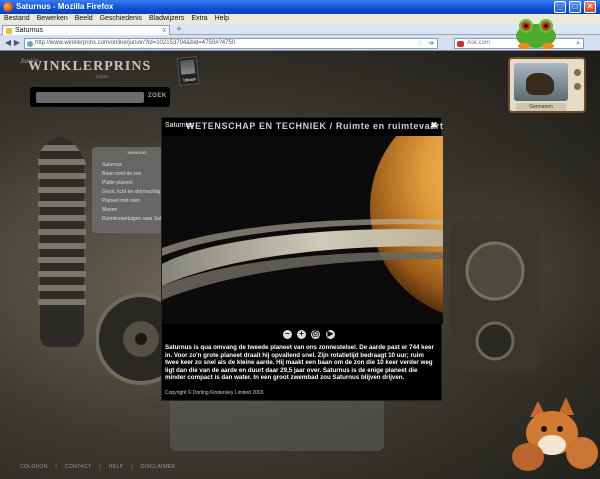 The width and height of the screenshot is (600, 479). I want to click on search-placeholder: Ask.com, so click(479, 43).